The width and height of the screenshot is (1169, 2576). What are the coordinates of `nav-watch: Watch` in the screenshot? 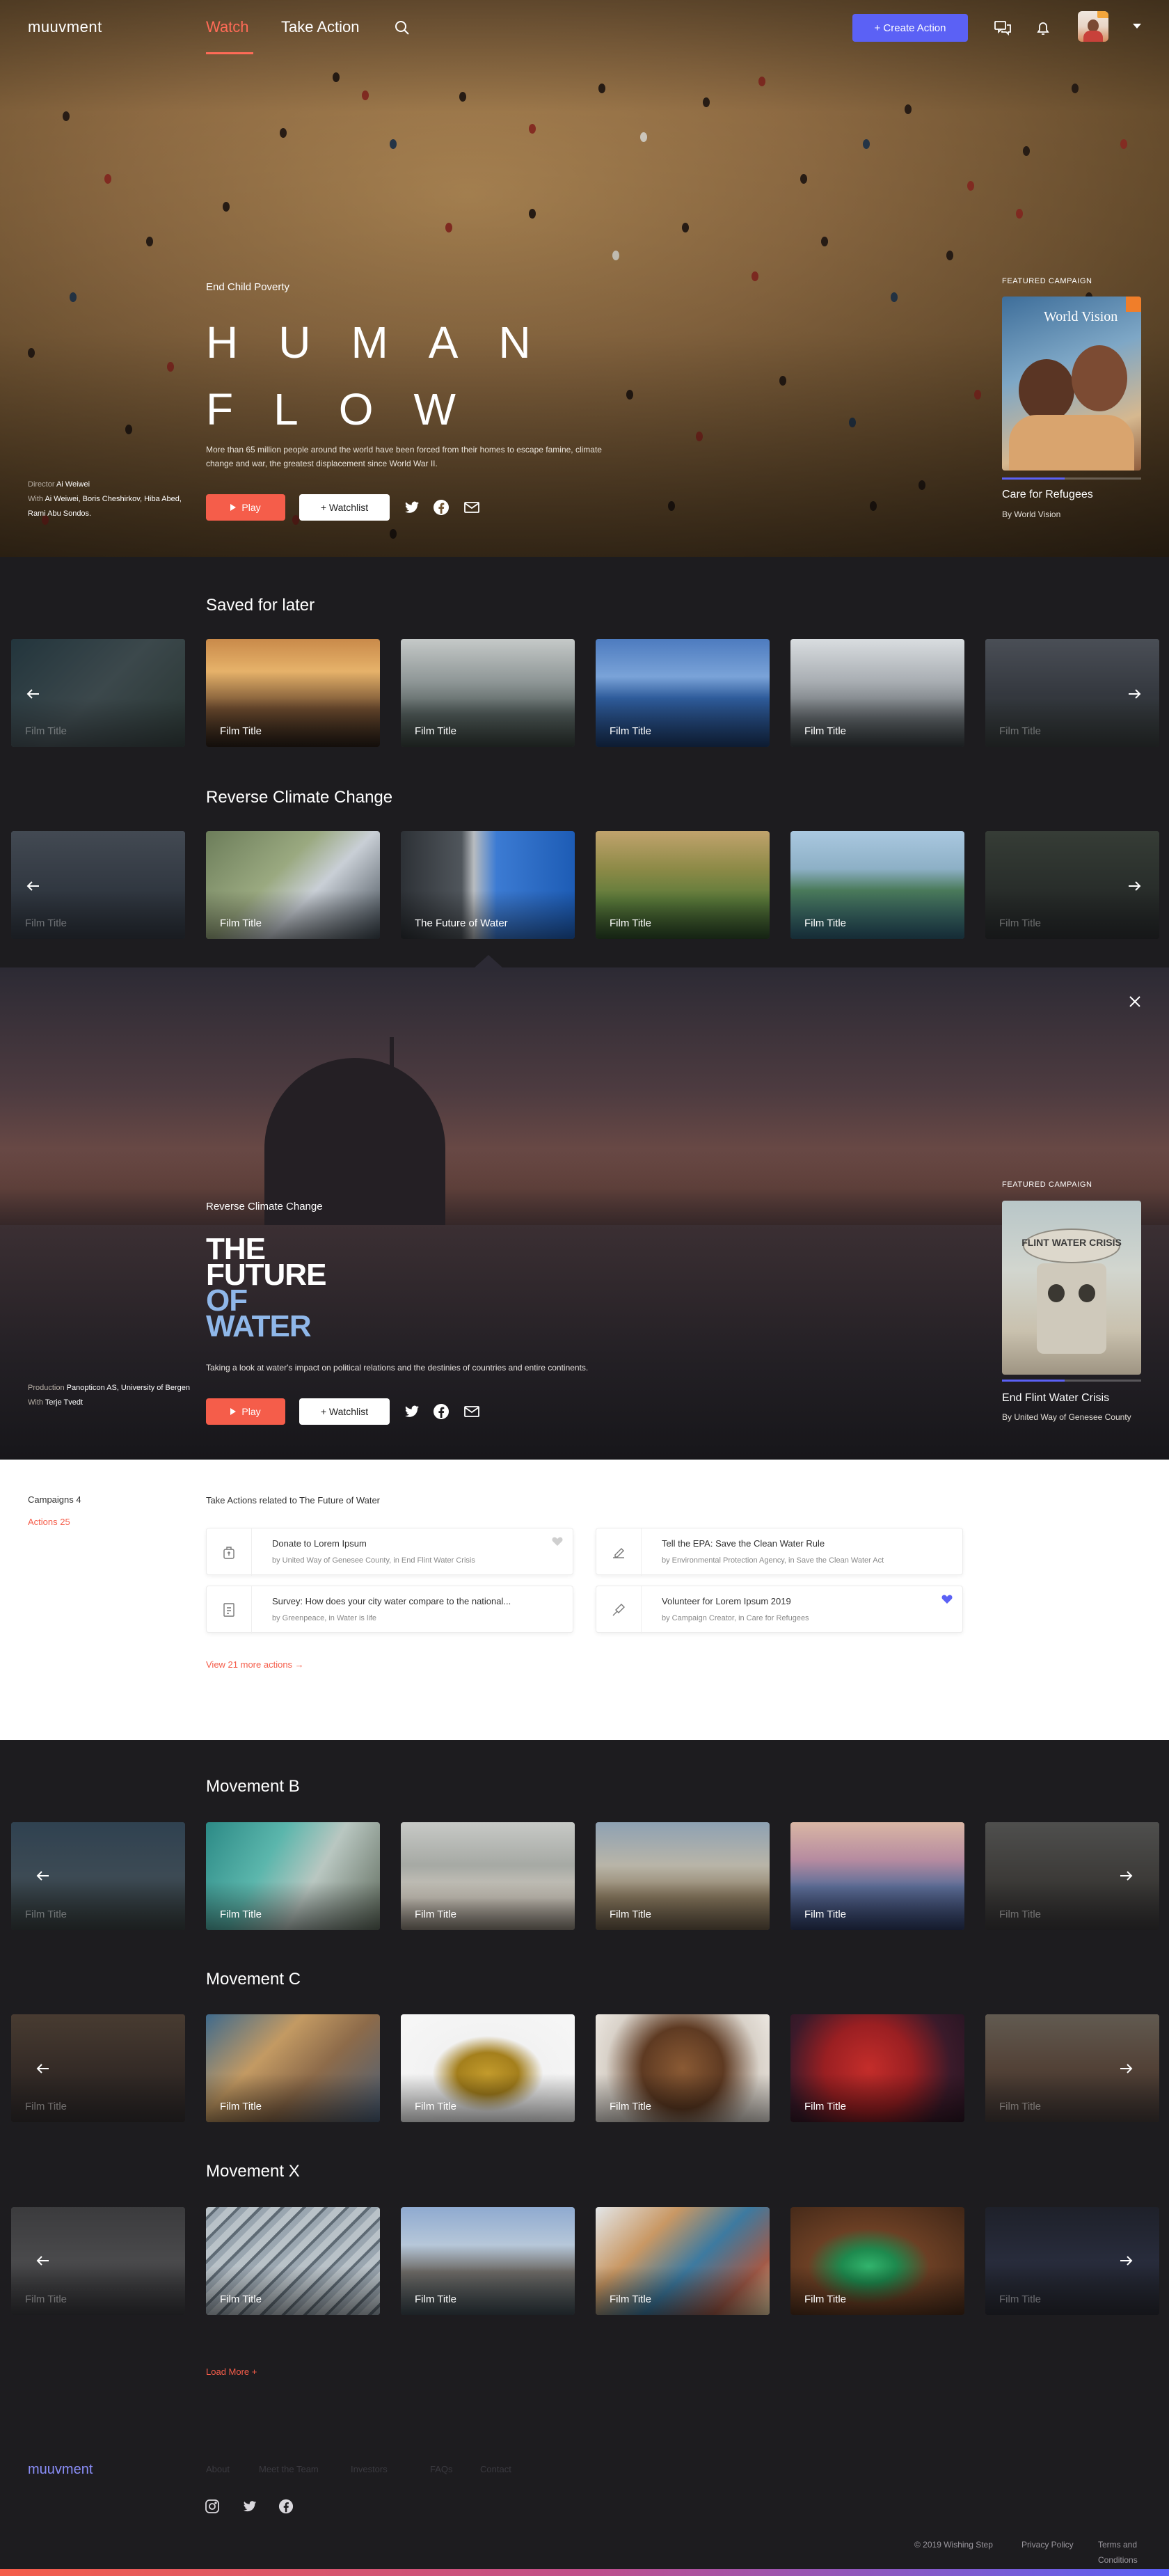 It's located at (227, 27).